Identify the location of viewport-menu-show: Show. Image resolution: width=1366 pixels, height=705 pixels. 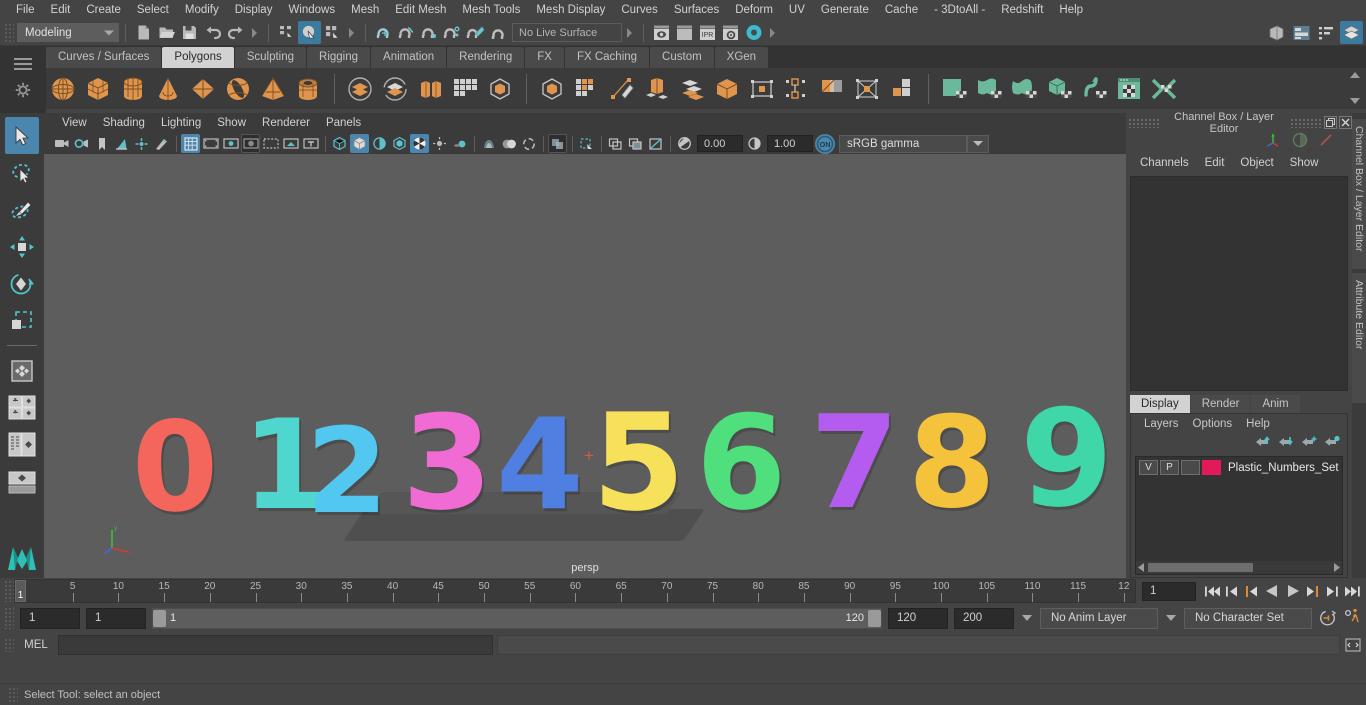
(231, 123).